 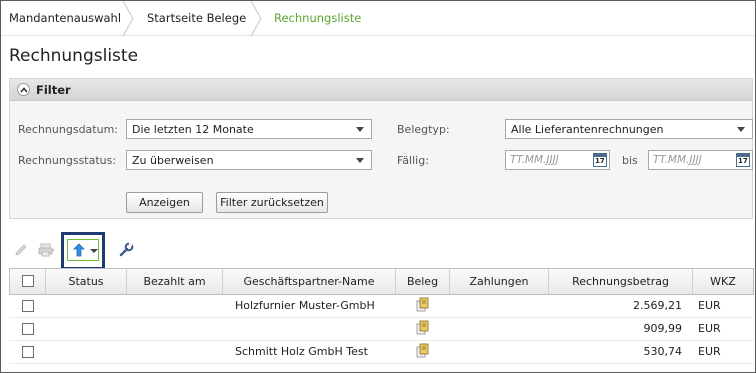 What do you see at coordinates (94, 251) in the screenshot?
I see `chevron-down-icon` at bounding box center [94, 251].